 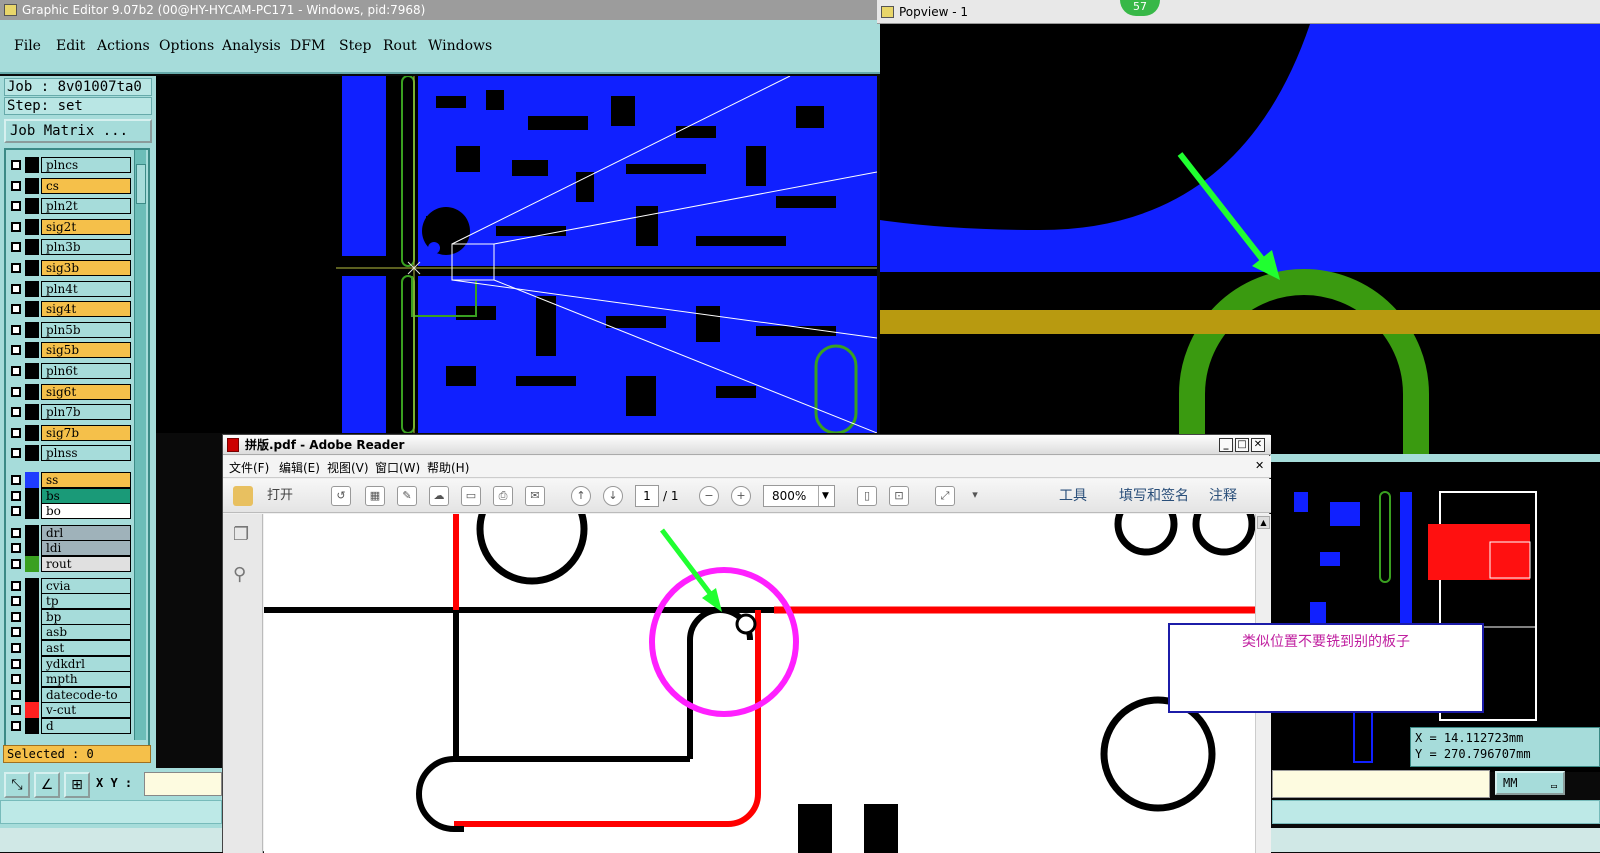 I want to click on layer-name: ast, so click(x=86, y=648).